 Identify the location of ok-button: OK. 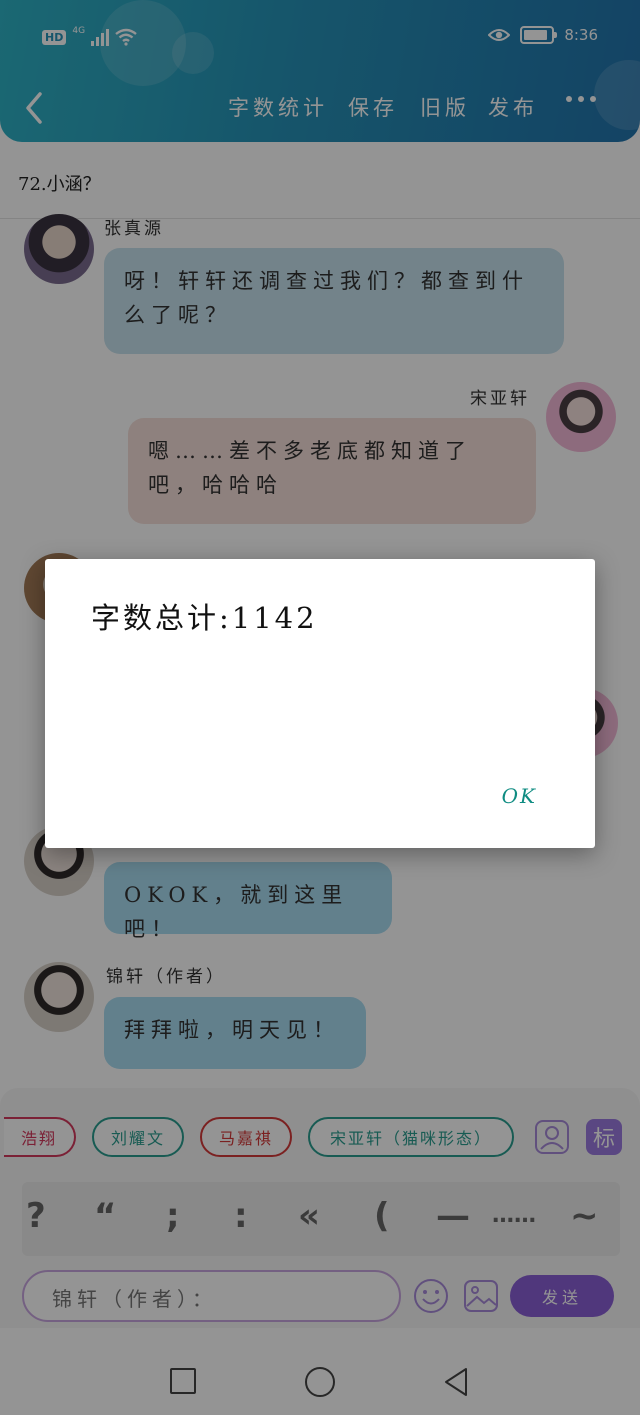
(519, 796).